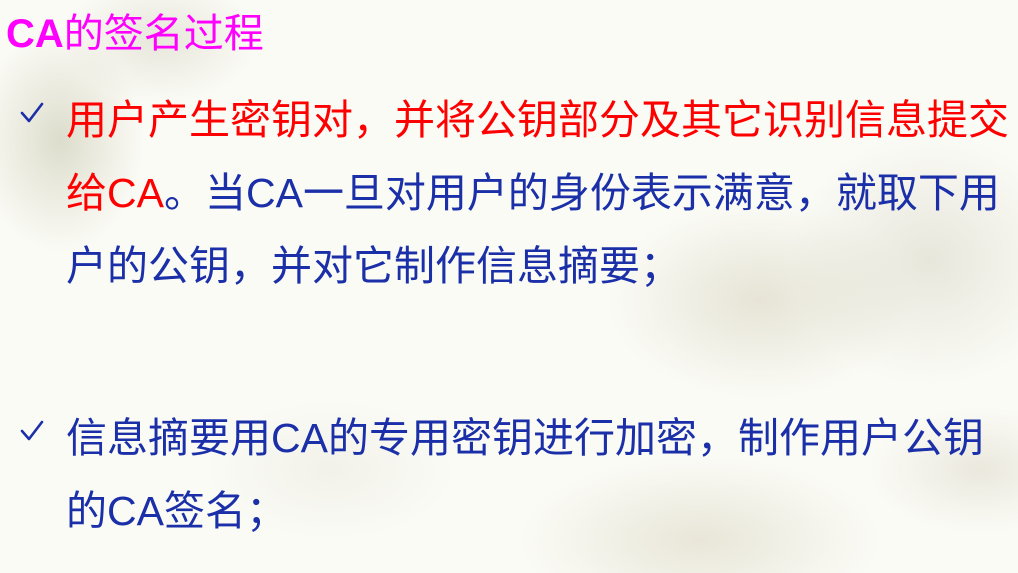 This screenshot has height=573, width=1018. I want to click on title-latin: CA, so click(35, 34).